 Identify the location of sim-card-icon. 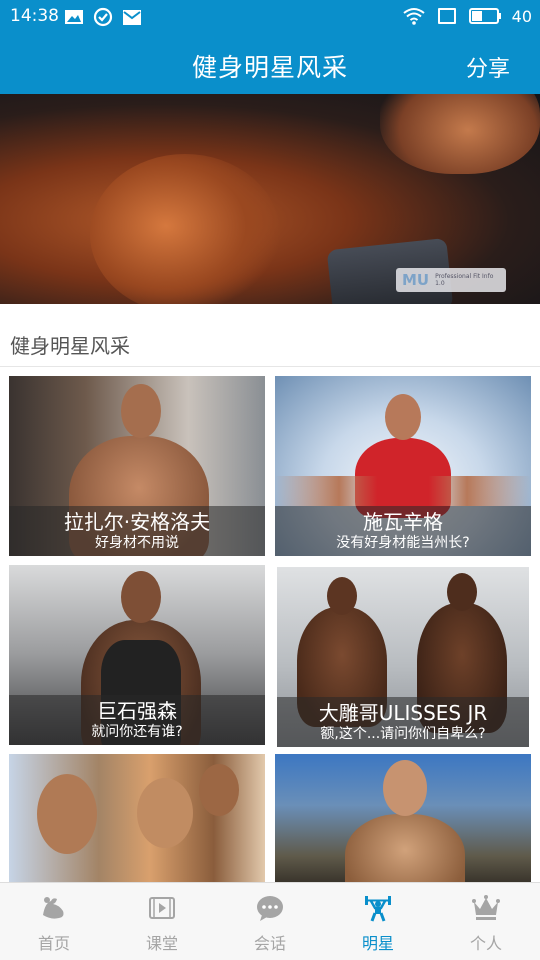
(446, 16).